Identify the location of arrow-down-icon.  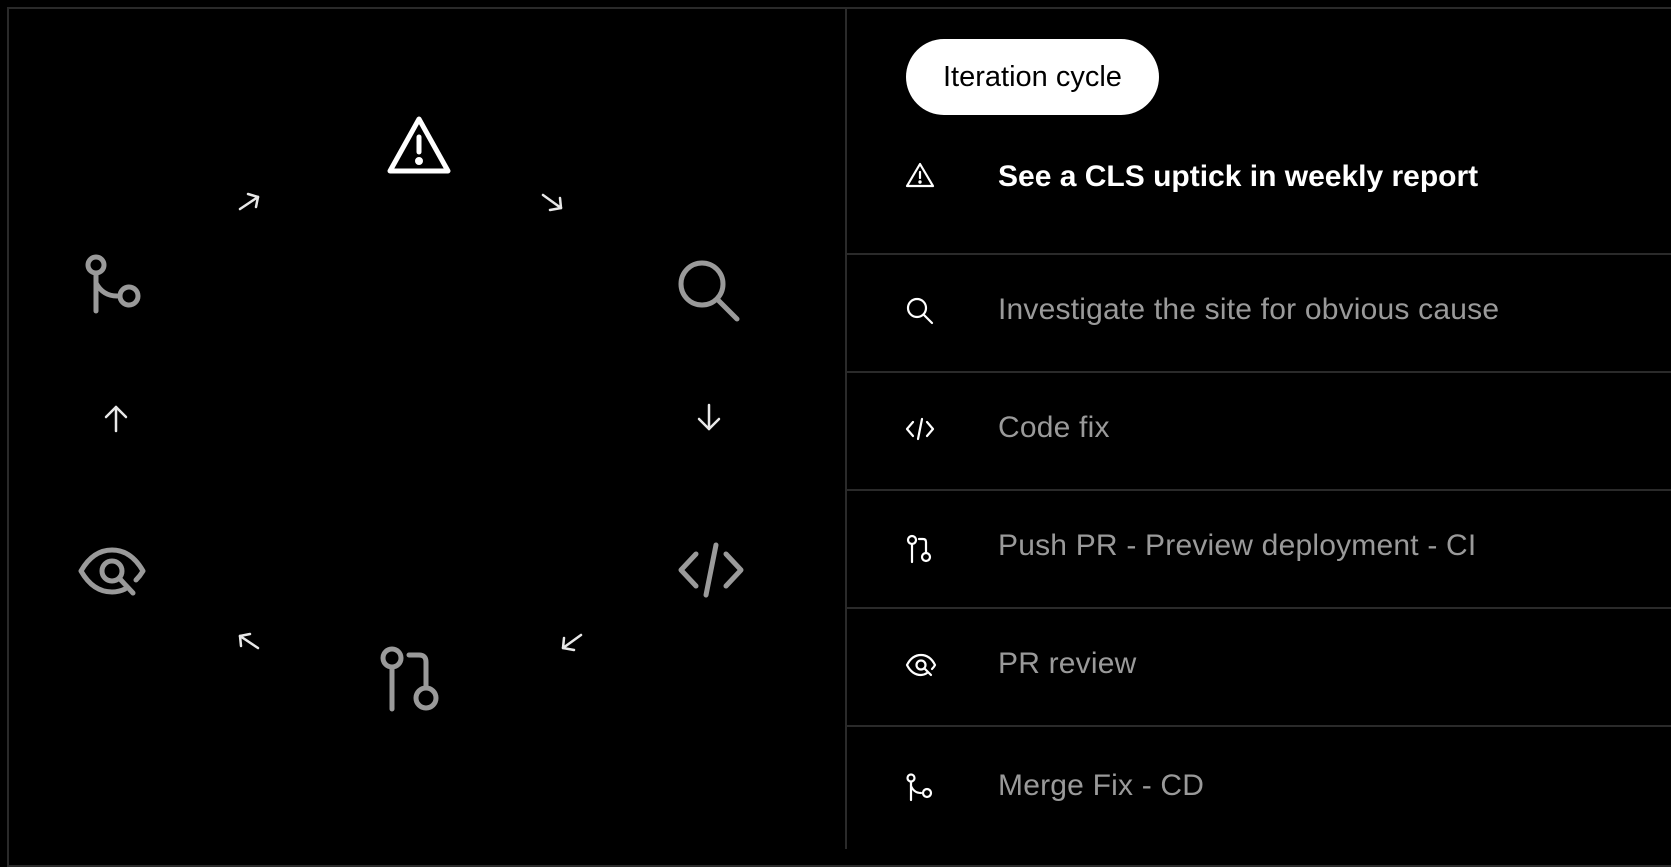
(709, 418).